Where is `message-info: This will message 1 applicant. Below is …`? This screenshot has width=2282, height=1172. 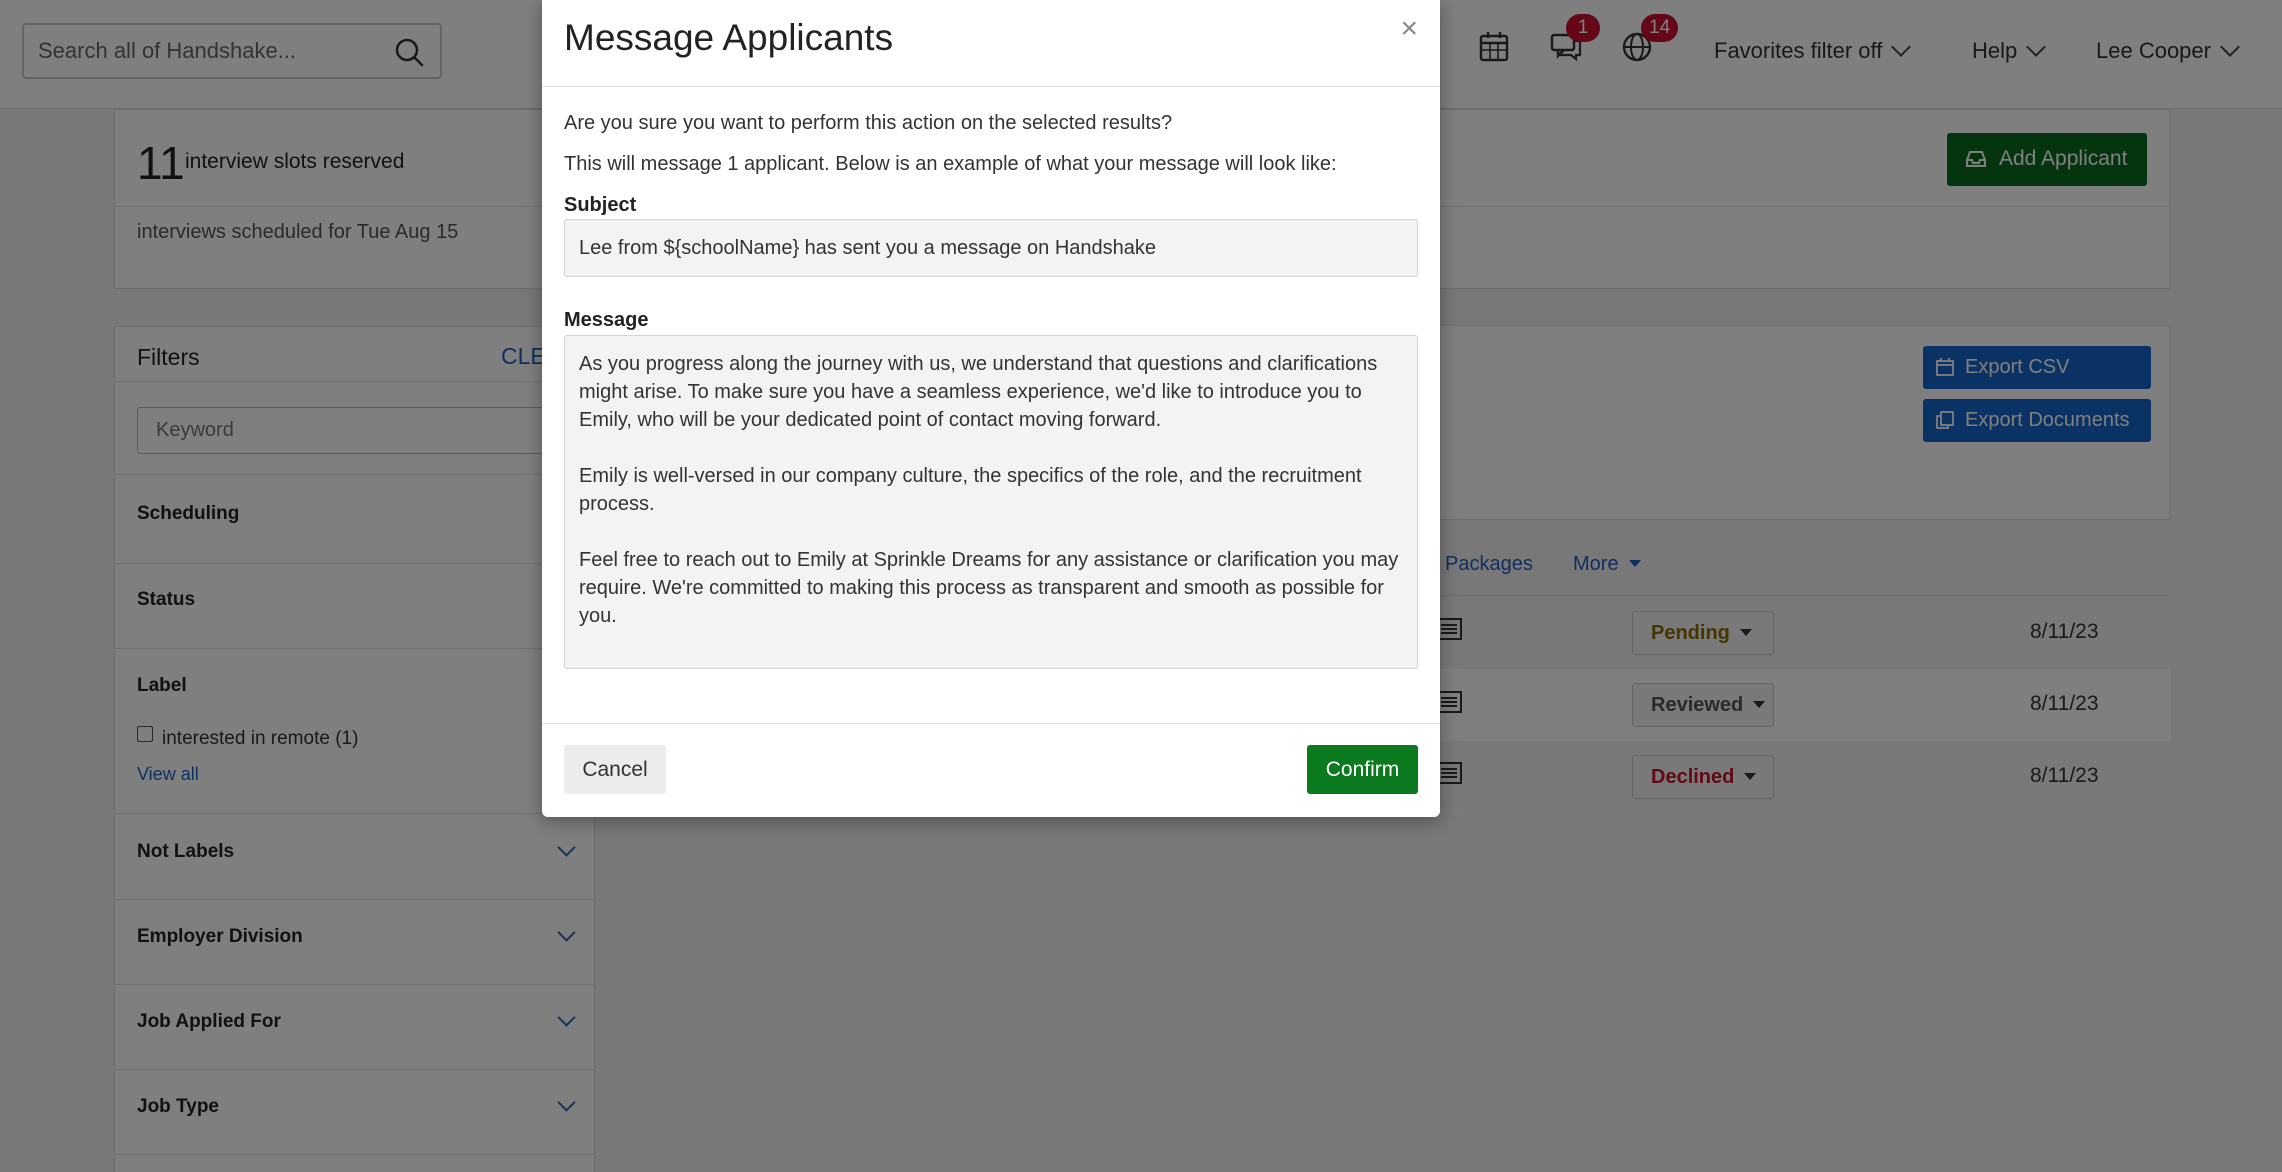
message-info: This will message 1 applicant. Below is … is located at coordinates (950, 164).